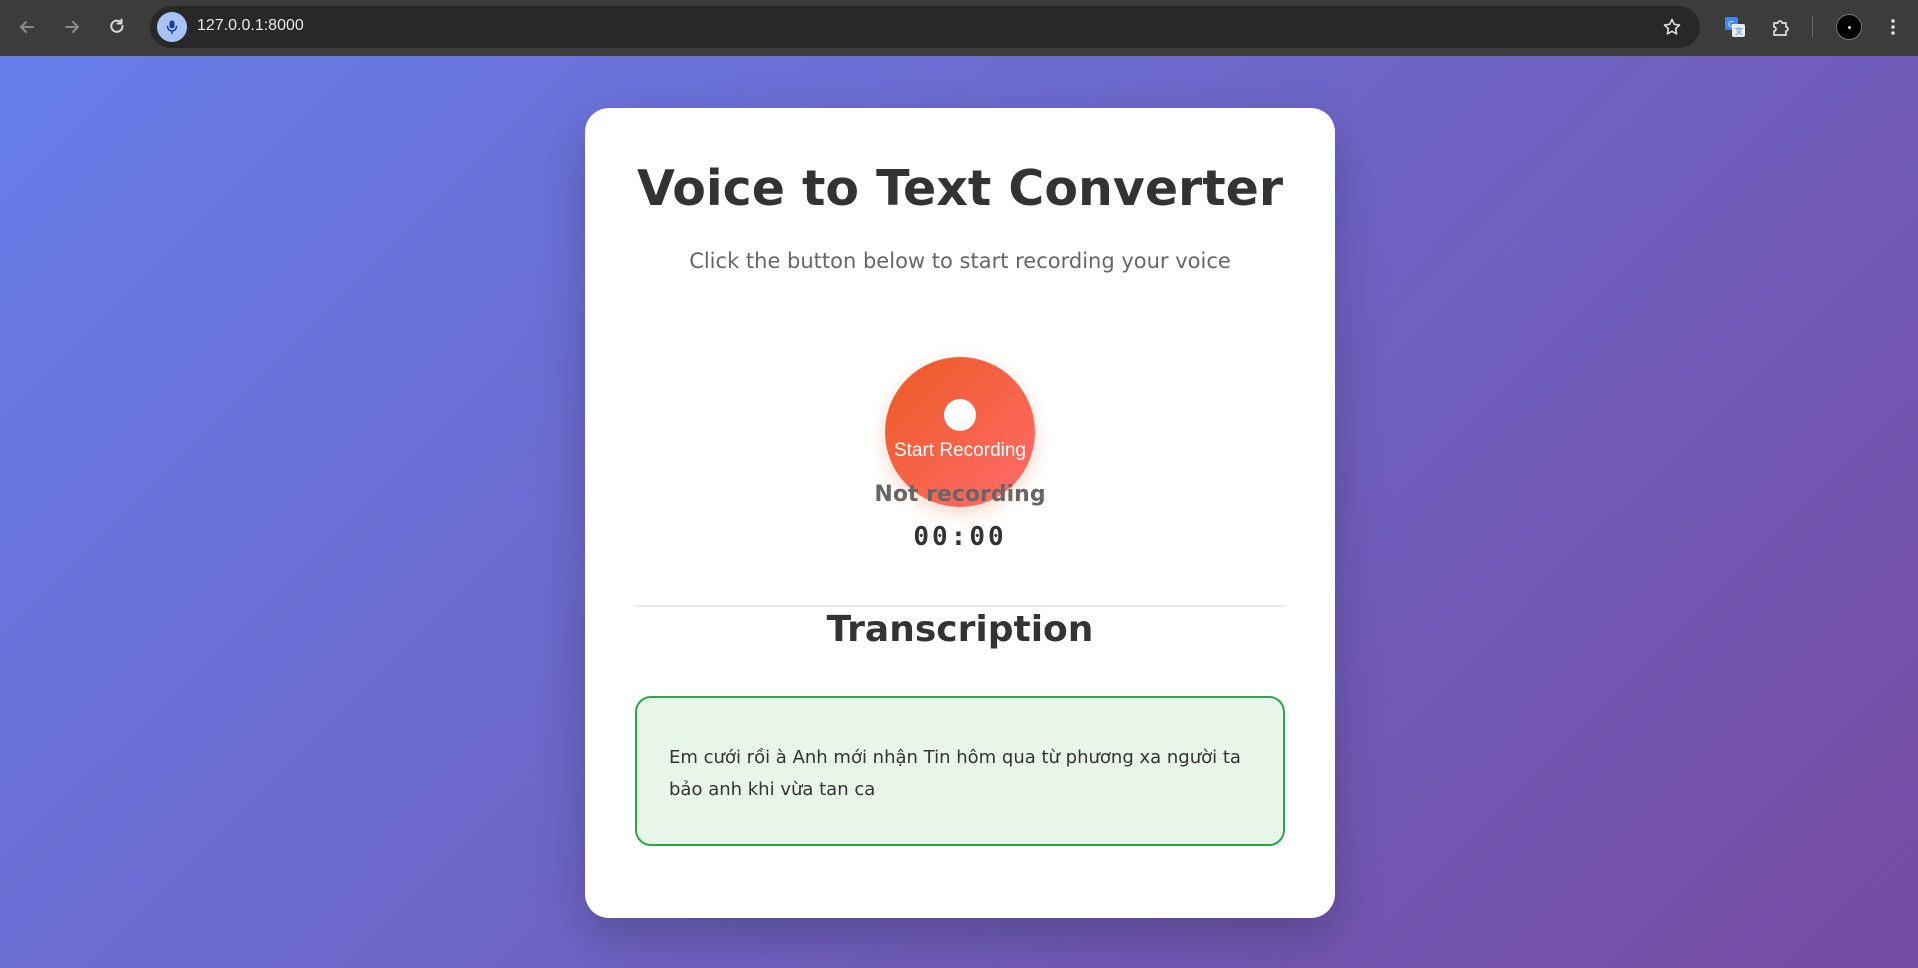  What do you see at coordinates (960, 494) in the screenshot?
I see `recording-status: Not recording` at bounding box center [960, 494].